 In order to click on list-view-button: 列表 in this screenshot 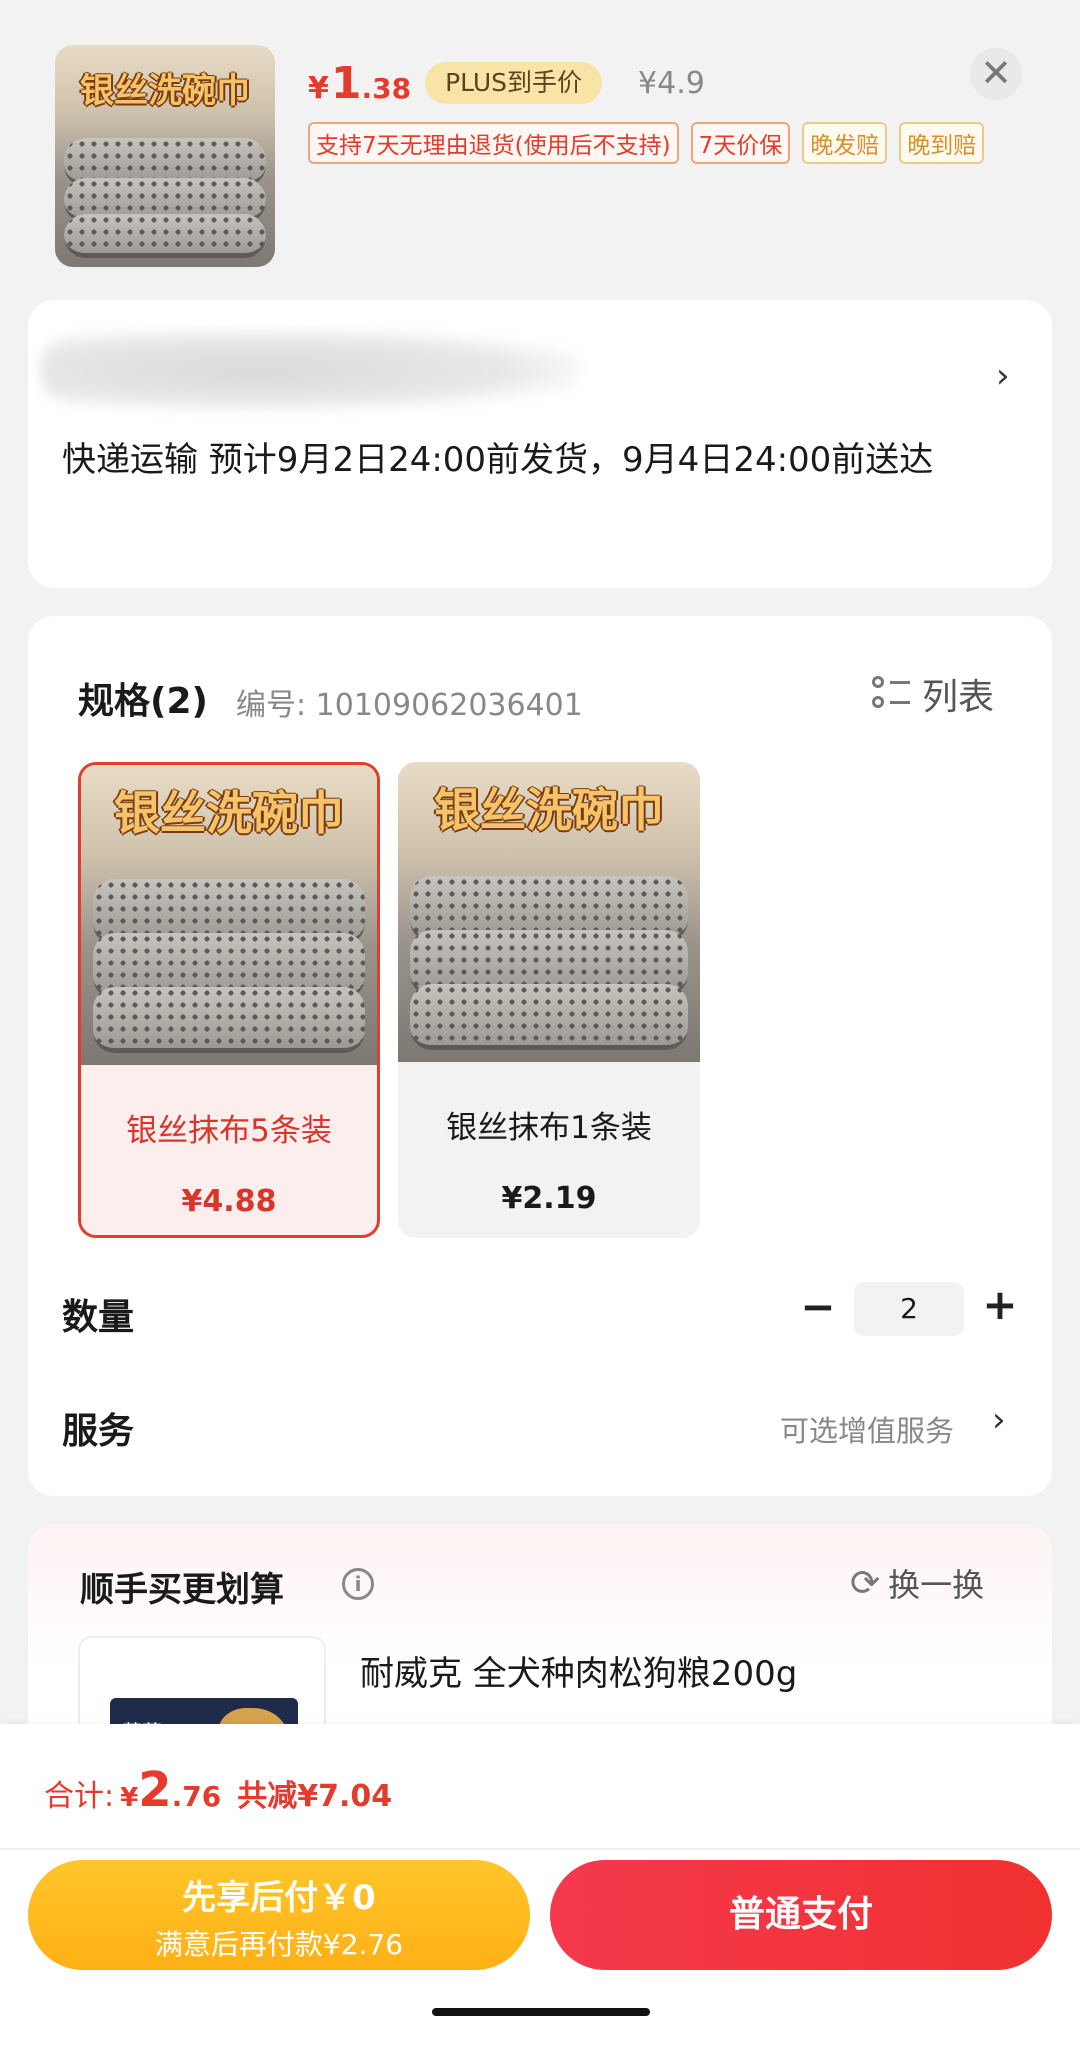, I will do `click(933, 694)`.